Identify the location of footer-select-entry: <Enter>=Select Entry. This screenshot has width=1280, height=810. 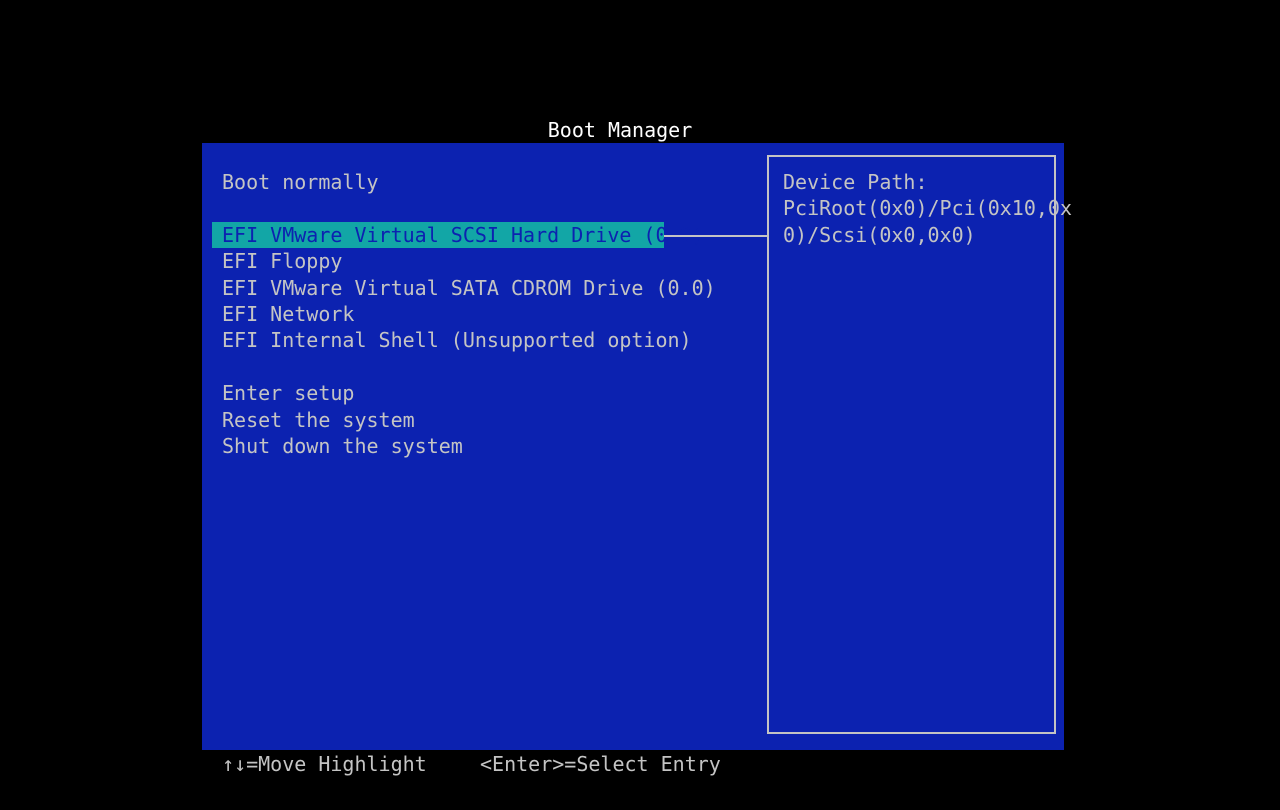
(600, 764).